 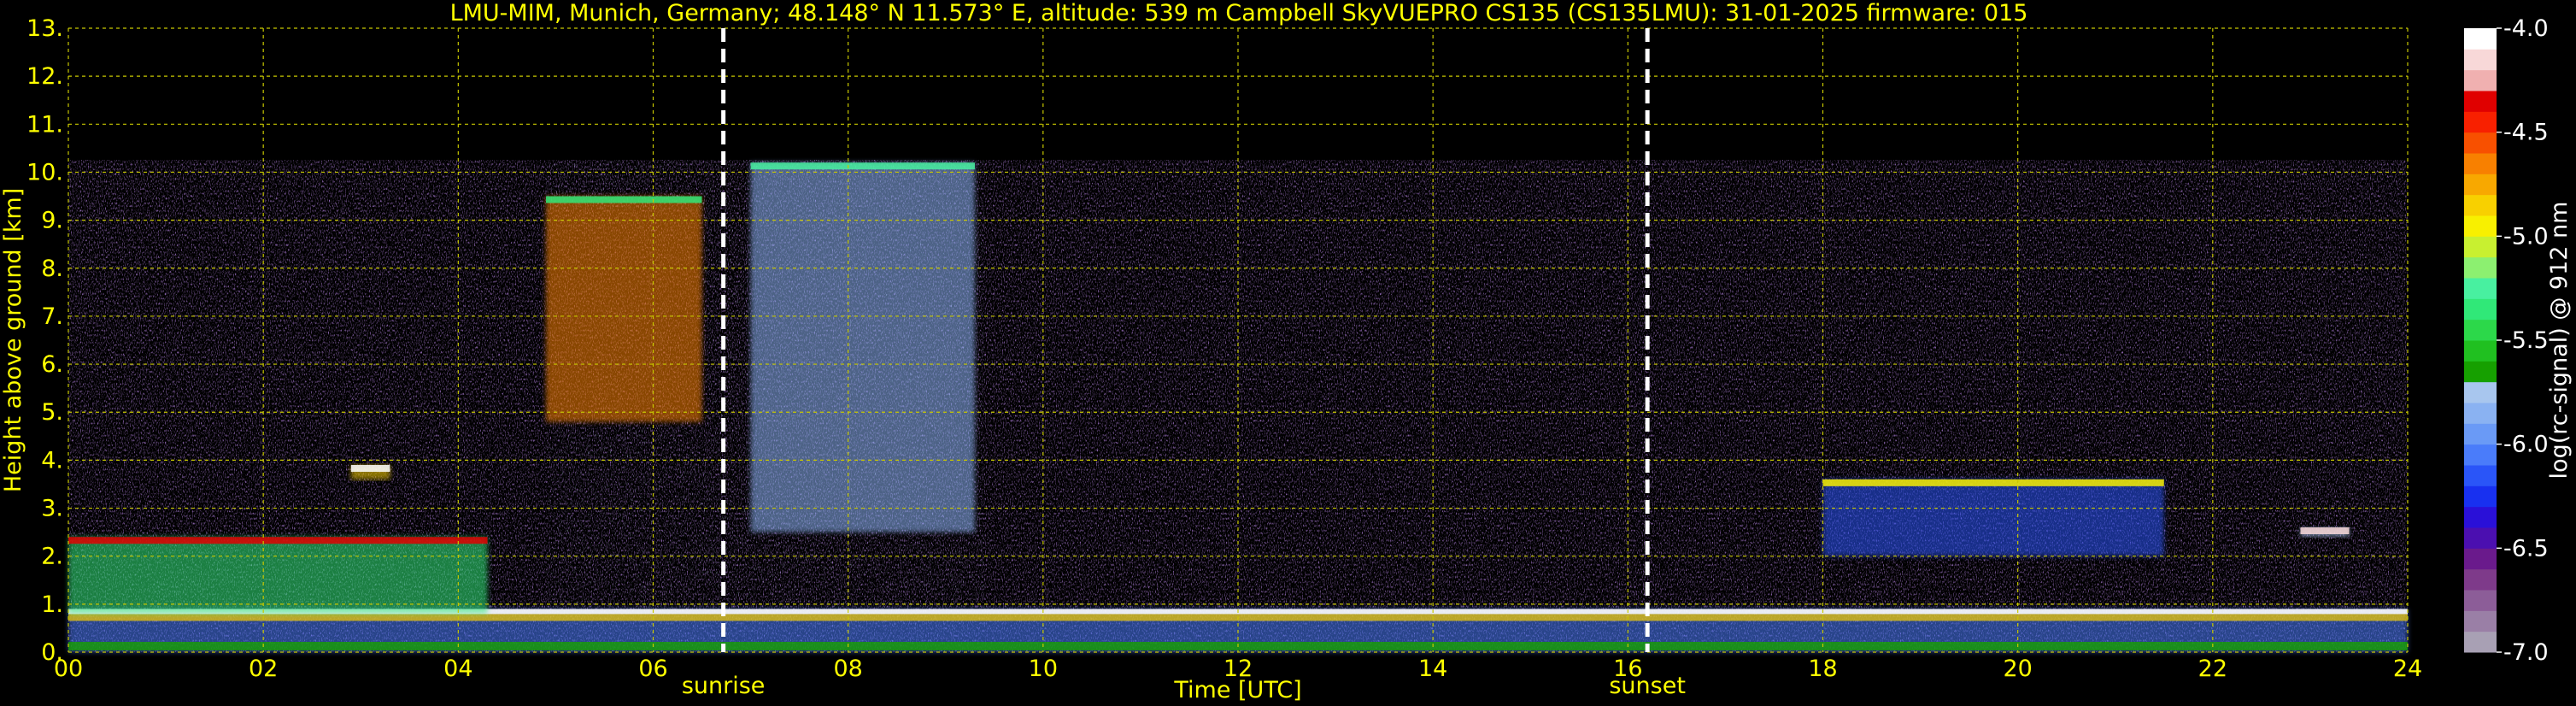 I want to click on colorbar-tick-label: -5.0, so click(x=2526, y=236).